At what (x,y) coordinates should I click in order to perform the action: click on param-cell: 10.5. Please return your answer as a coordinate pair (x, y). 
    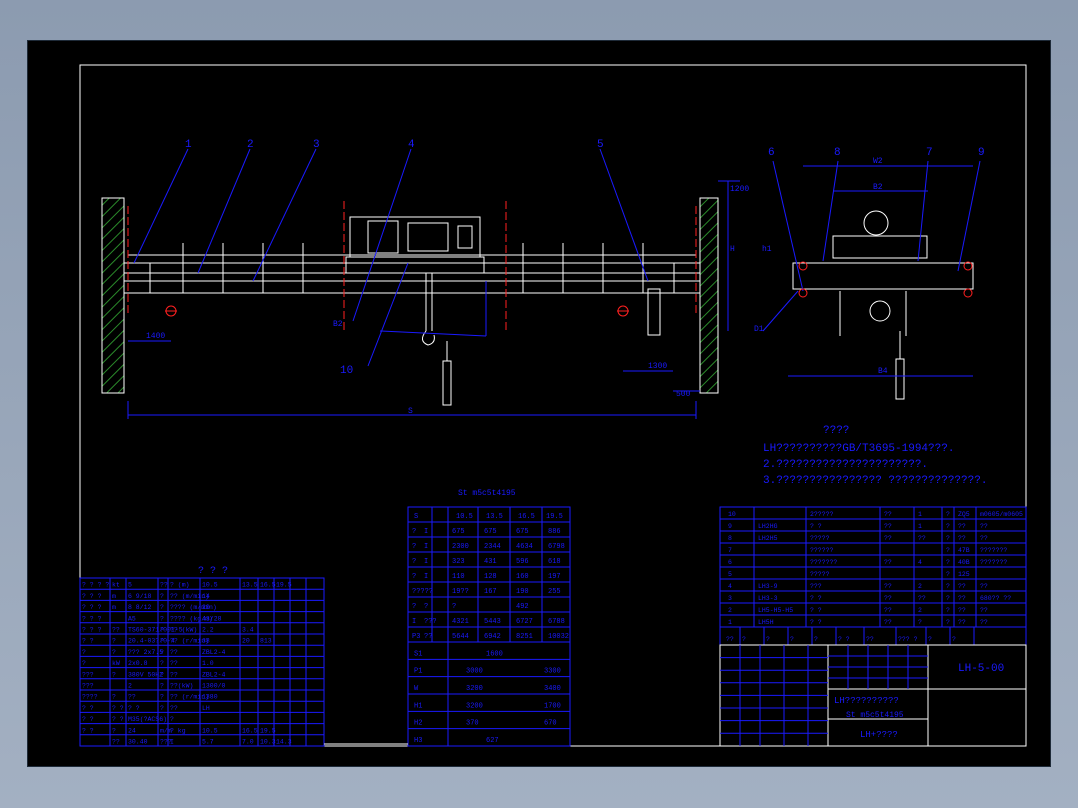
    Looking at the image, I should click on (464, 517).